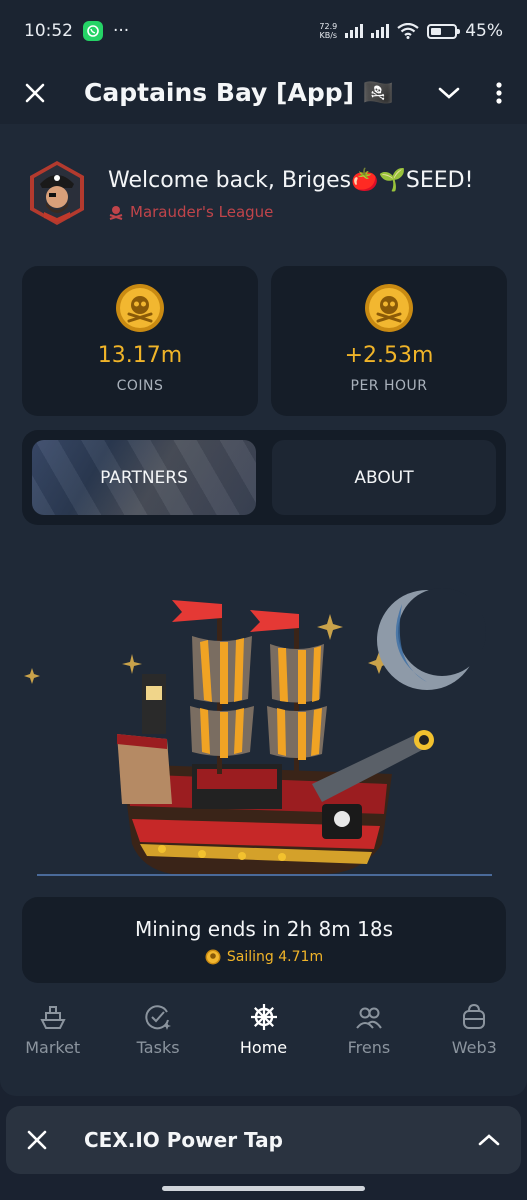 The width and height of the screenshot is (527, 1200). I want to click on league-link: Marauder's League, so click(290, 212).